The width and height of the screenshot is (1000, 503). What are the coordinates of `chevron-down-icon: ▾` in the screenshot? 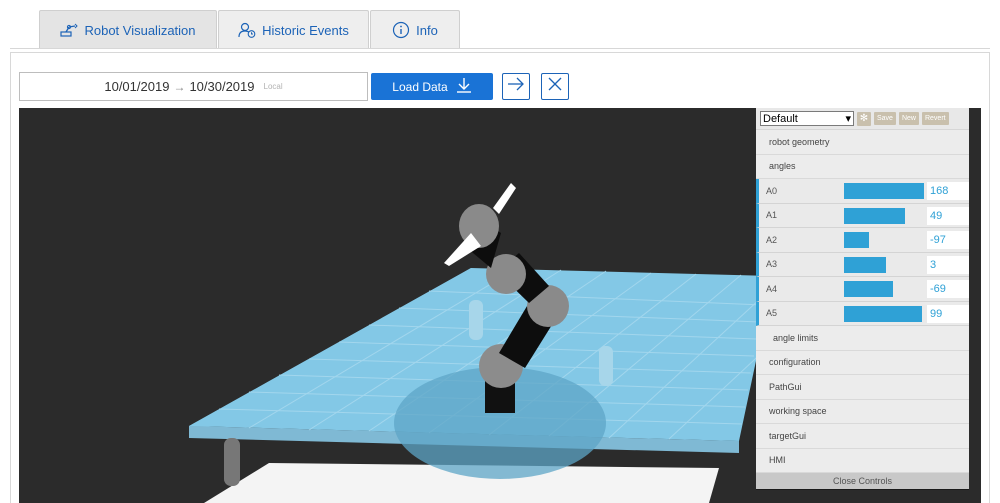 It's located at (848, 119).